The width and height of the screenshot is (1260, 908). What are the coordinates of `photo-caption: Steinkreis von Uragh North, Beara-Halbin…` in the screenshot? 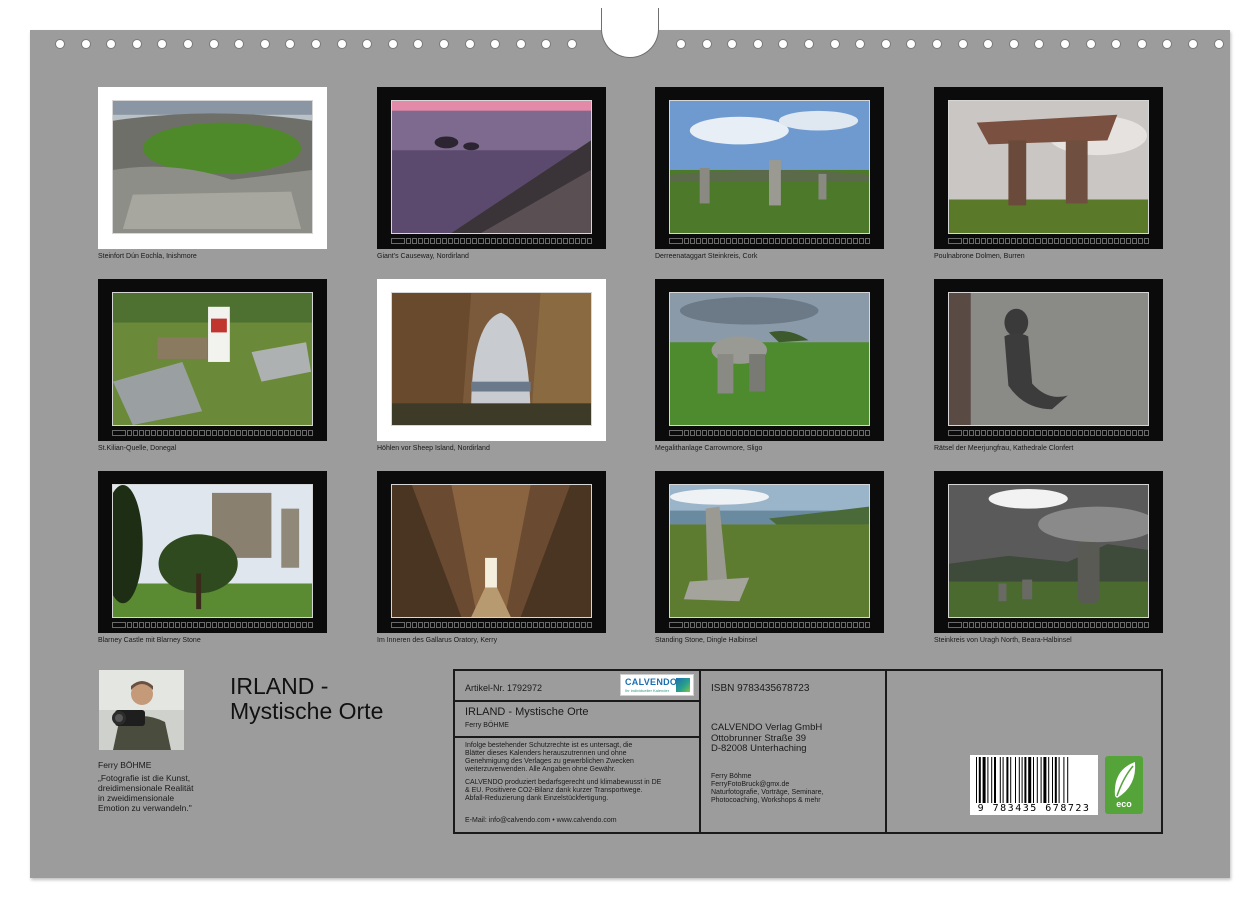 It's located at (1003, 640).